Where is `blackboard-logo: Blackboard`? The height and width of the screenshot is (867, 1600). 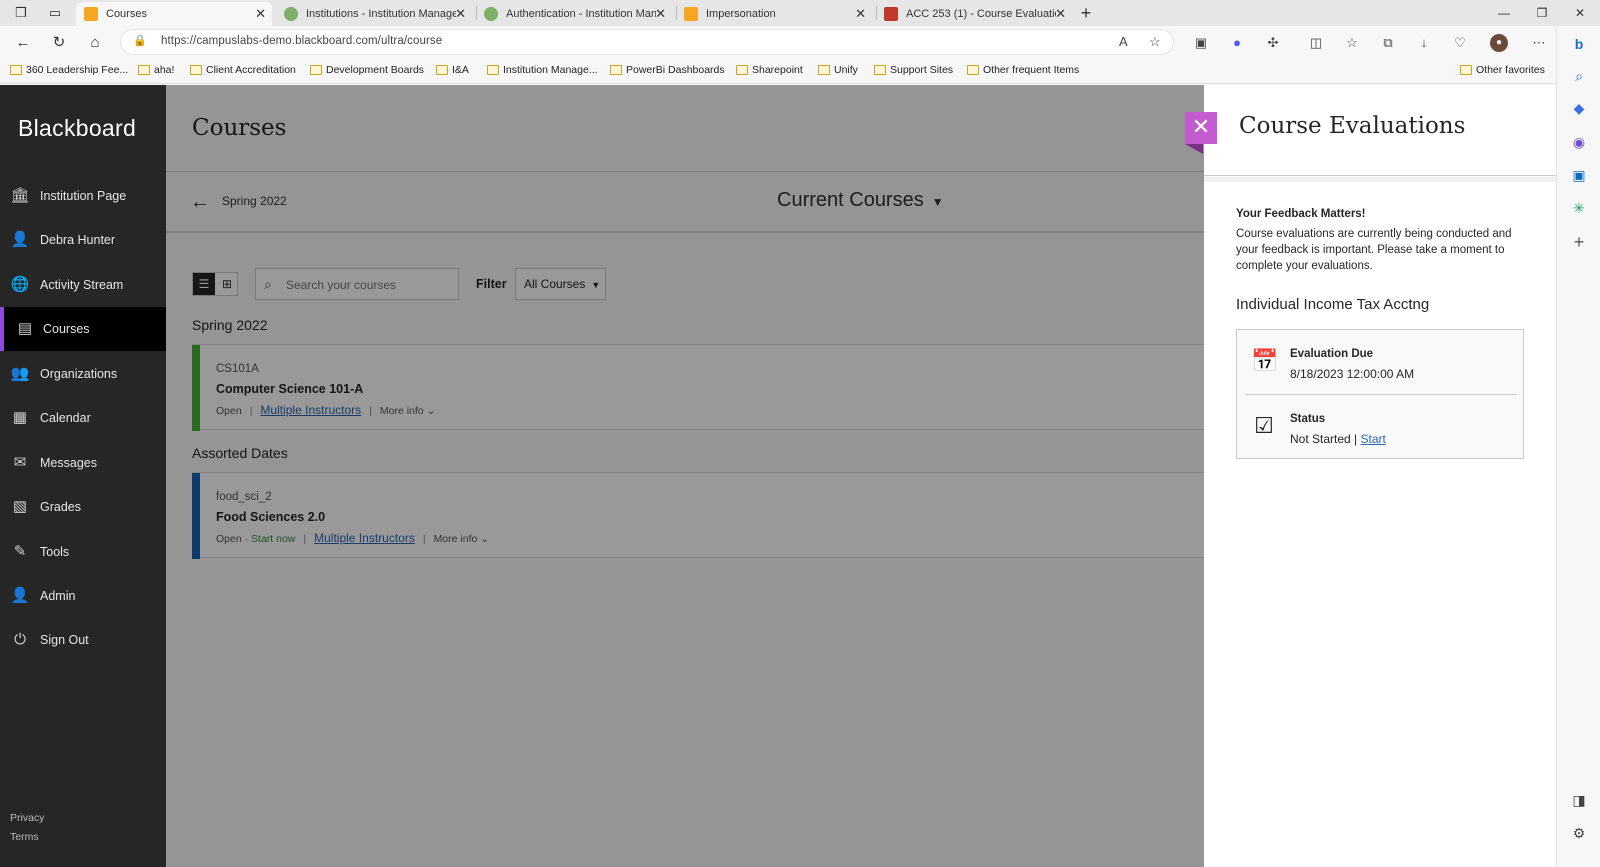 blackboard-logo: Blackboard is located at coordinates (77, 128).